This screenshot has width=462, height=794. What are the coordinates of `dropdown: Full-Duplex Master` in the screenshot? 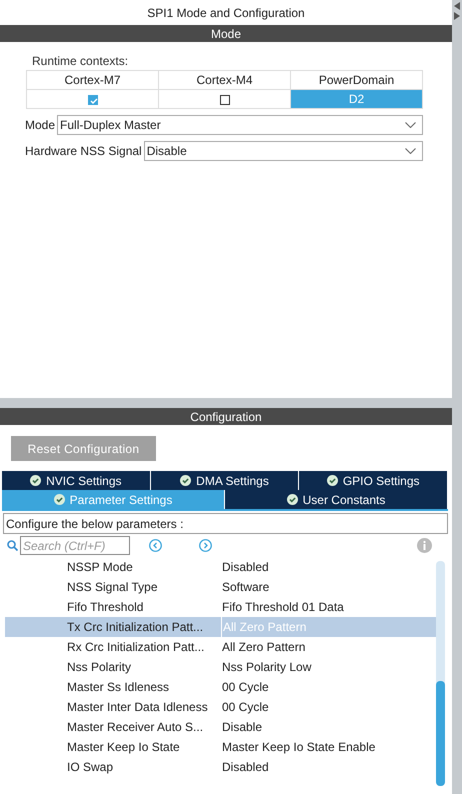 It's located at (240, 125).